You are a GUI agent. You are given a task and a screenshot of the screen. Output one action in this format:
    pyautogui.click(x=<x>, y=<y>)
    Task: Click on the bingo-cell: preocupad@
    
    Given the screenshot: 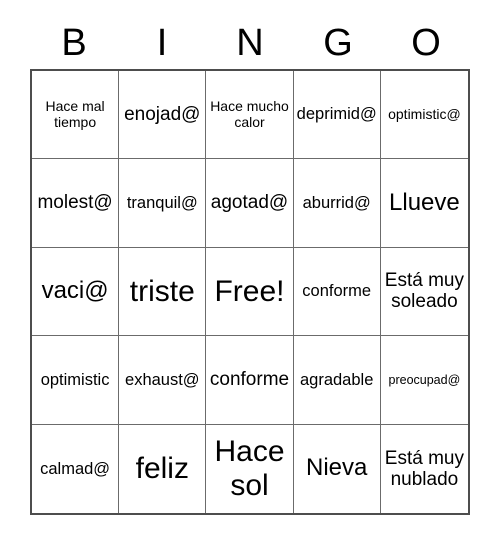 What is the action you would take?
    pyautogui.click(x=424, y=380)
    